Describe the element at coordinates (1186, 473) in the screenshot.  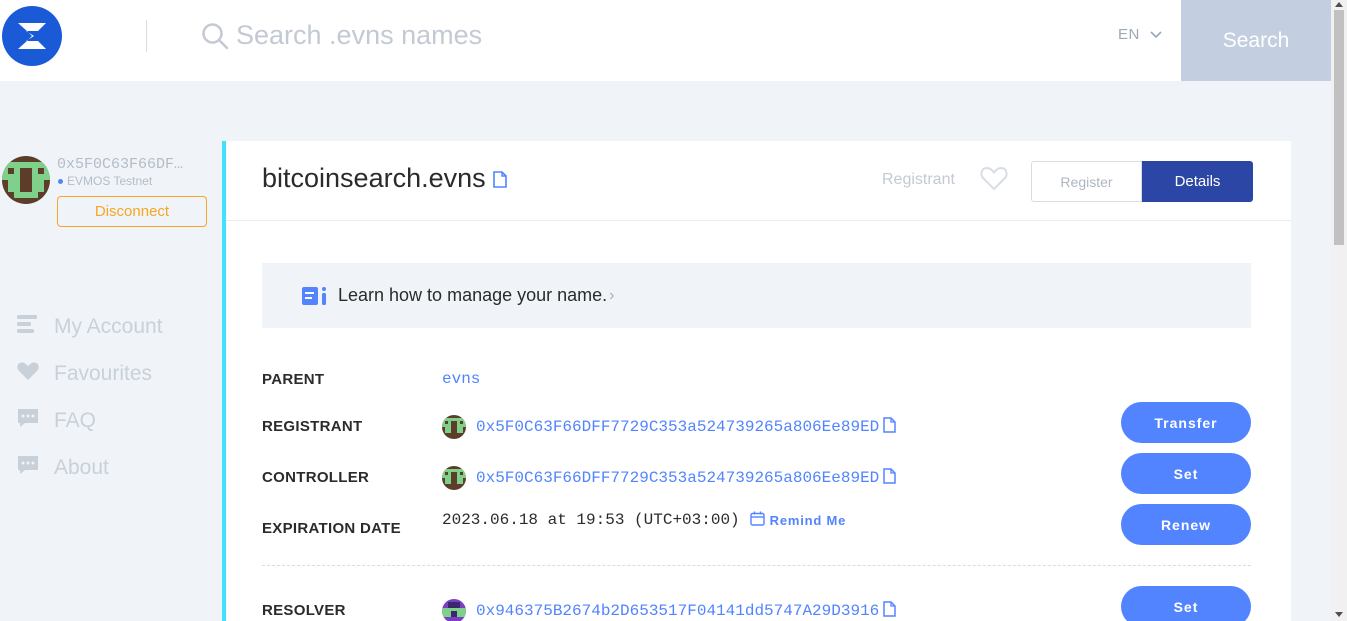
I see `set-controller-button: Set` at that location.